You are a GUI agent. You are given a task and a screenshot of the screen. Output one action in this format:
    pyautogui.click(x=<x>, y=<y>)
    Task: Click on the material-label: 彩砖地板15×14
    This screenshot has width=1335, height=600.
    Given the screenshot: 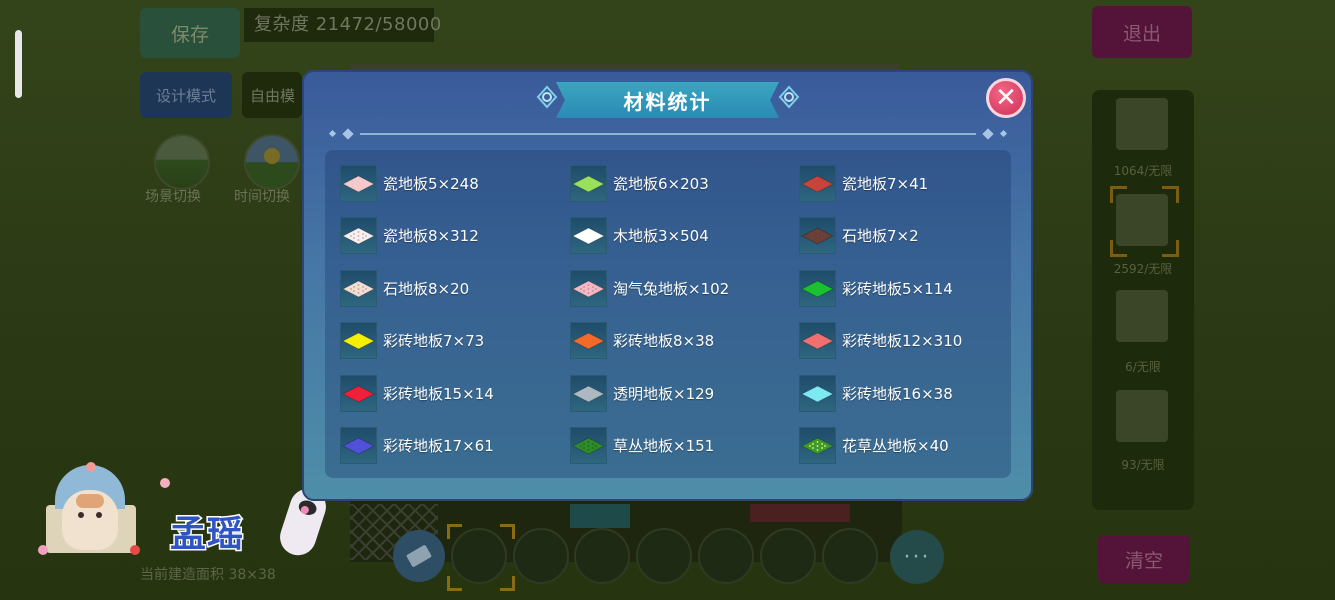 What is the action you would take?
    pyautogui.click(x=438, y=393)
    